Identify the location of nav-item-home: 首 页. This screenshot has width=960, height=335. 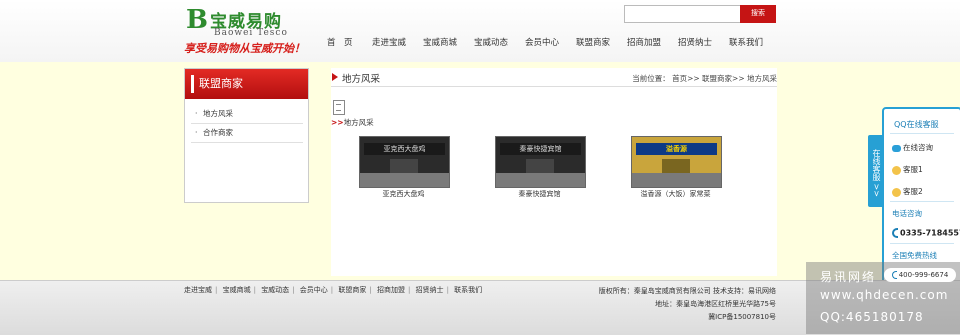
(340, 42).